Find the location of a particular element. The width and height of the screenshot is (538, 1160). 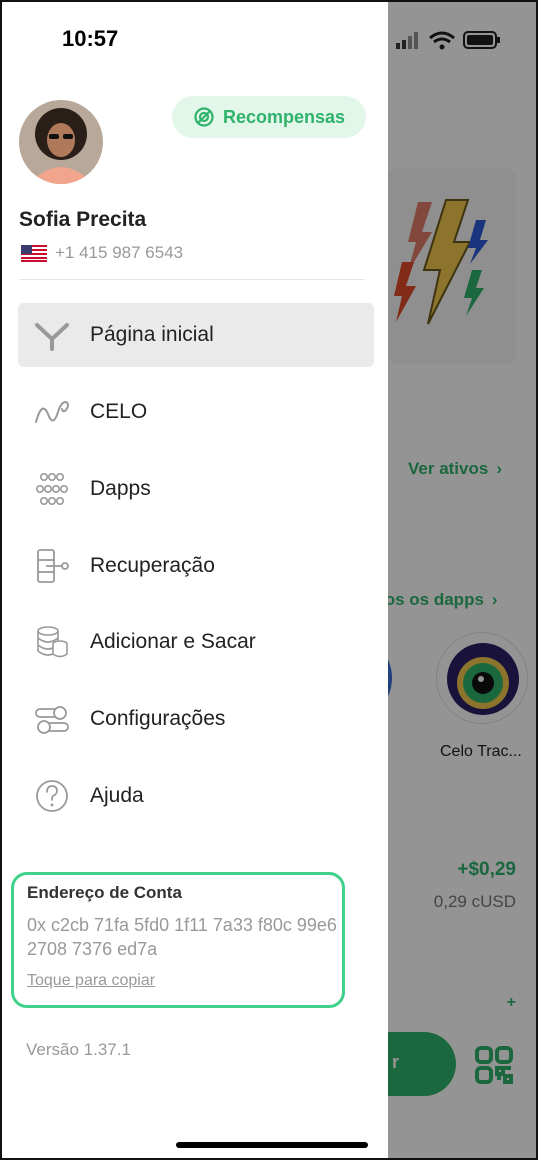

status-time: 10:57 is located at coordinates (90, 38).